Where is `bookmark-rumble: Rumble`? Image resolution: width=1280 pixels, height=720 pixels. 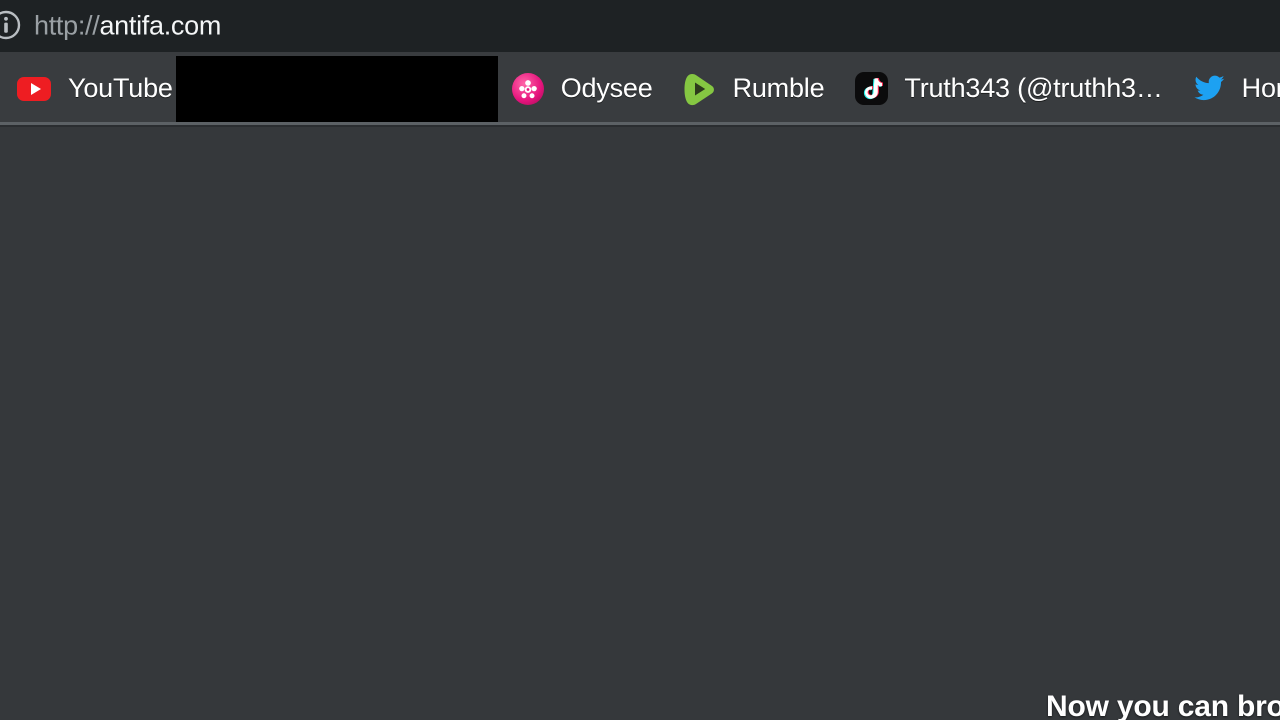
bookmark-rumble: Rumble is located at coordinates (753, 89).